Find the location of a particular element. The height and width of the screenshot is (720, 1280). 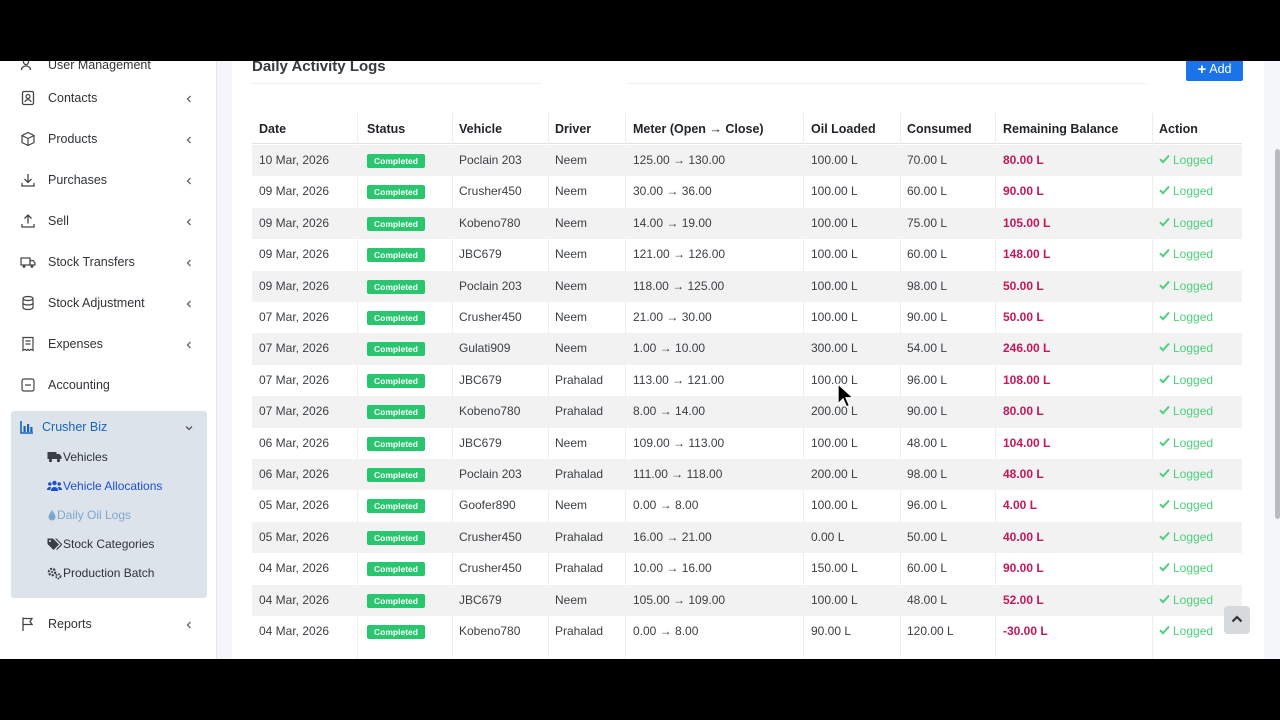

balance-cell: 40.00 L is located at coordinates (1023, 536).